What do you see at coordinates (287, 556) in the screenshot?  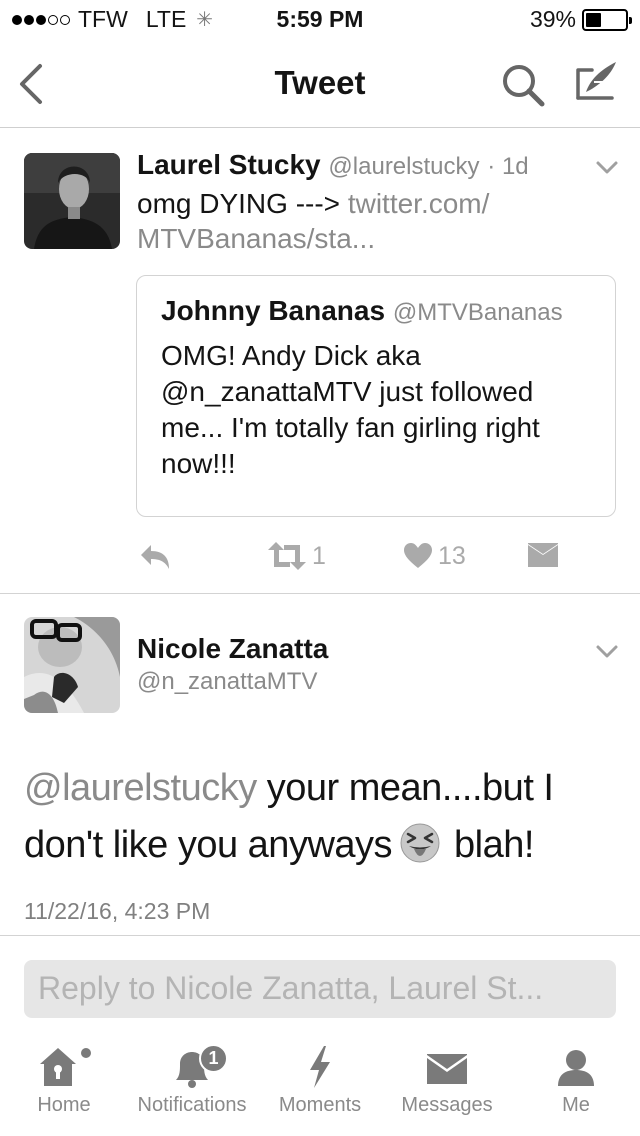 I see `retweet-icon` at bounding box center [287, 556].